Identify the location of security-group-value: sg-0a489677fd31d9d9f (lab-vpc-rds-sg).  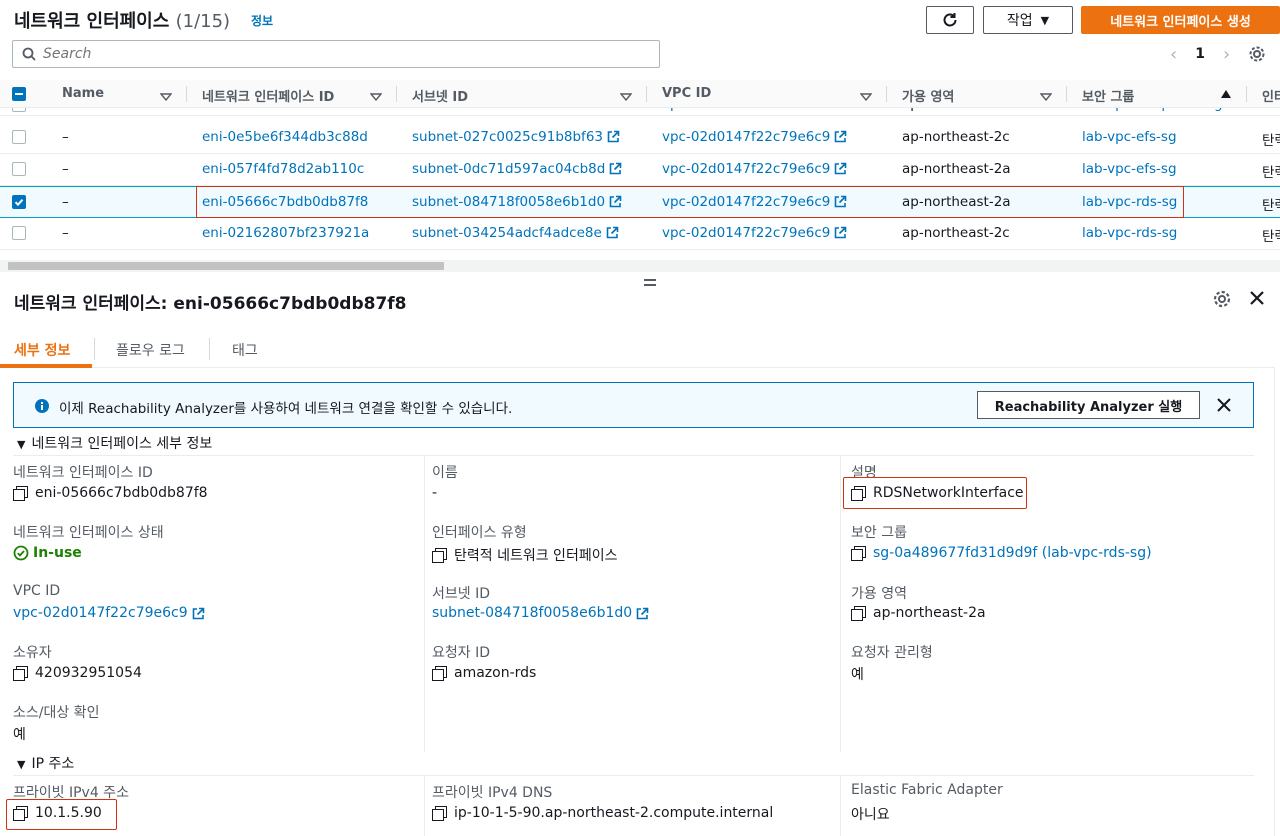
(1001, 553).